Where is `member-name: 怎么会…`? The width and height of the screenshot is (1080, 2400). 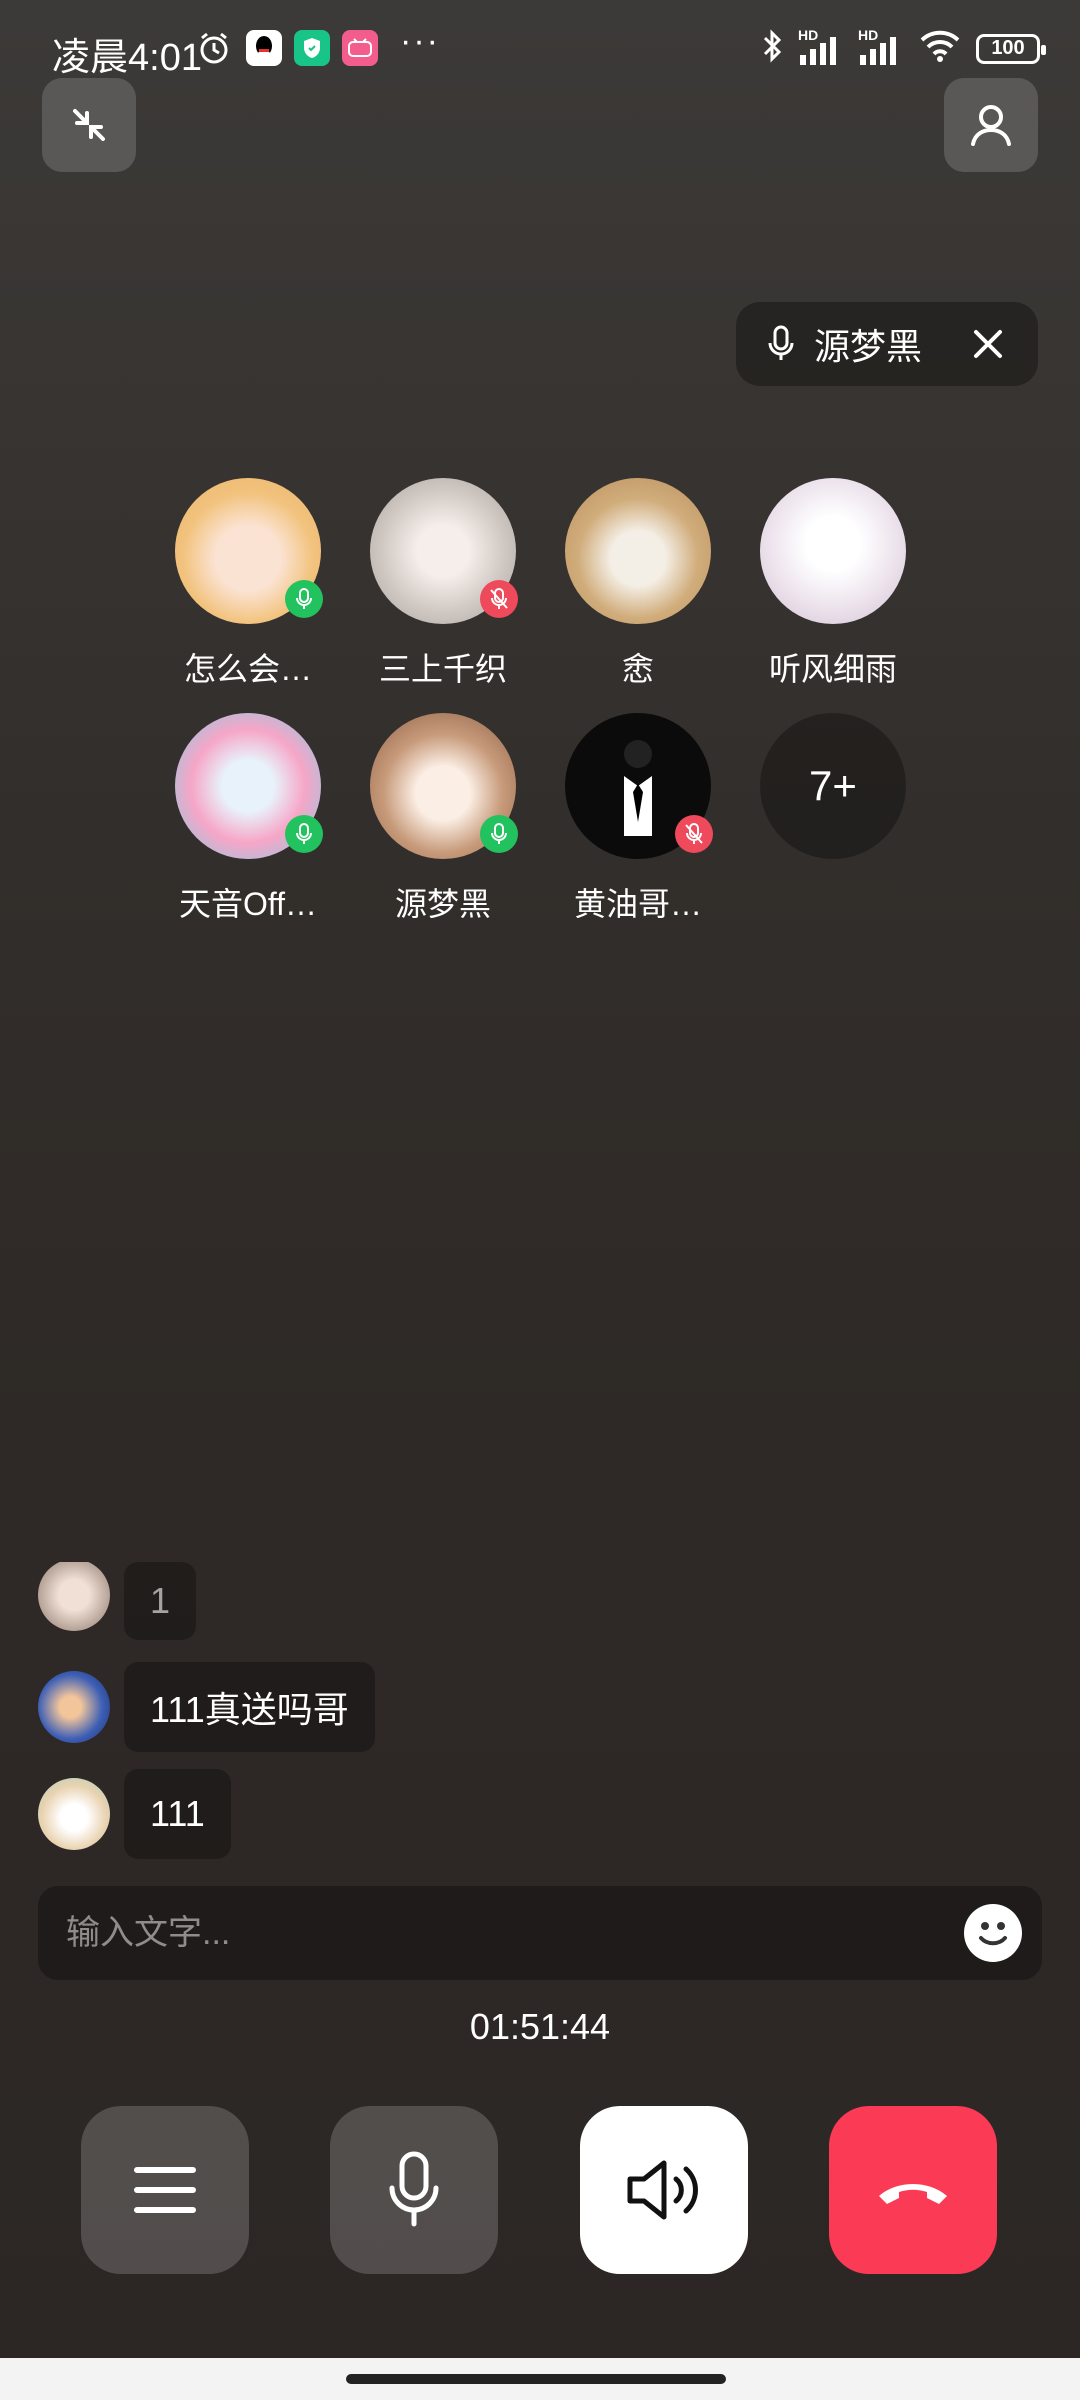 member-name: 怎么会… is located at coordinates (247, 669).